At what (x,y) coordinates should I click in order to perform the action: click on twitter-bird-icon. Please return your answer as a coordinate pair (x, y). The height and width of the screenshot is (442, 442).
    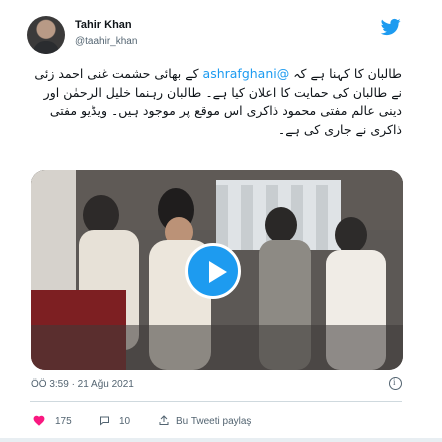
    Looking at the image, I should click on (391, 27).